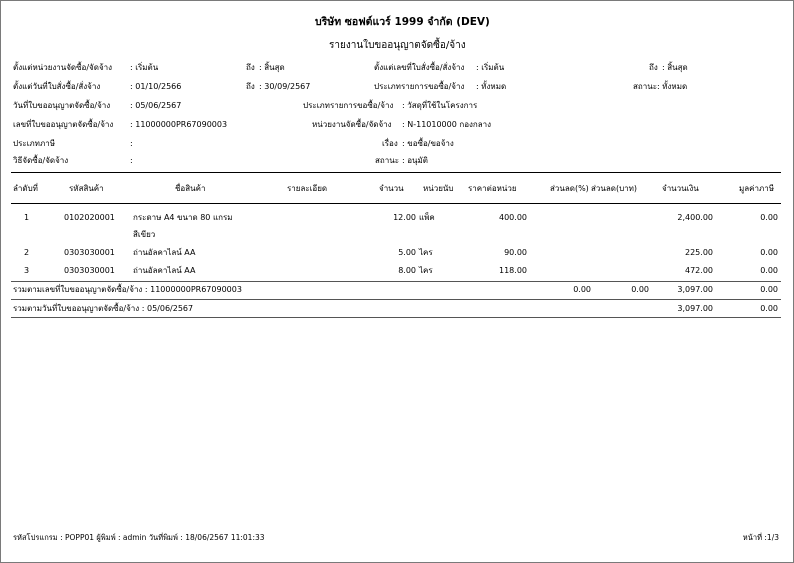 Image resolution: width=794 pixels, height=563 pixels. Describe the element at coordinates (156, 105) in the screenshot. I see `doc-date-value: : 05/06/2567` at that location.